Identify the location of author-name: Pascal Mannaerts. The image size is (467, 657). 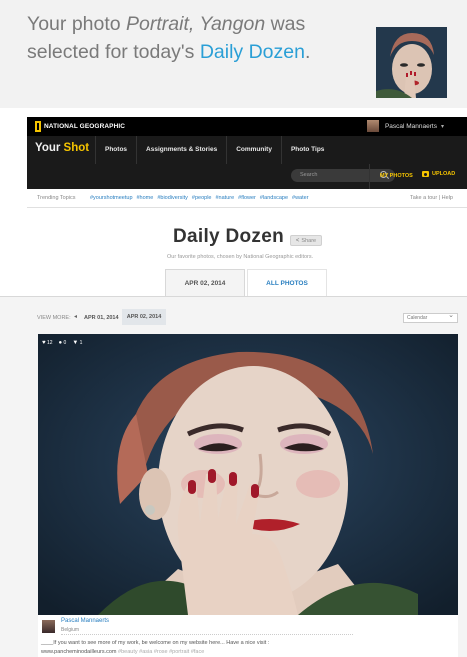
(85, 621).